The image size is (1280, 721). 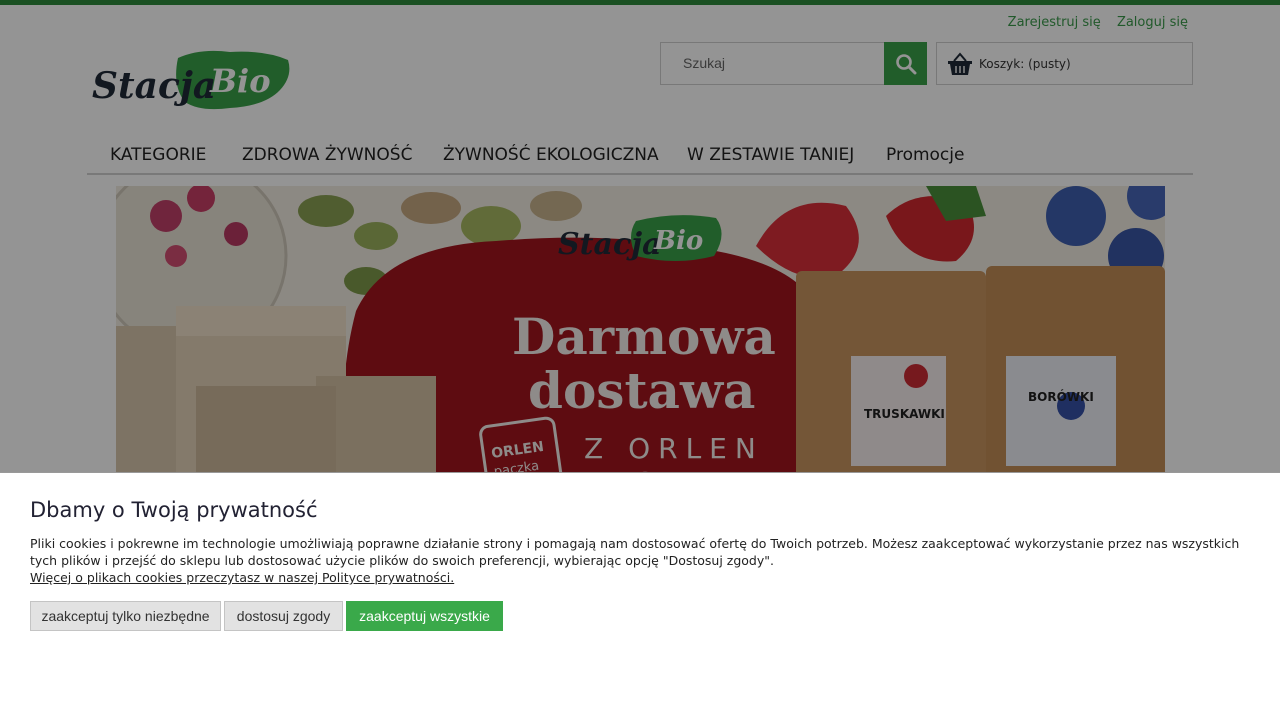 What do you see at coordinates (125, 616) in the screenshot?
I see `accept-necessary-button: zaakceptuj tylko niezbędne` at bounding box center [125, 616].